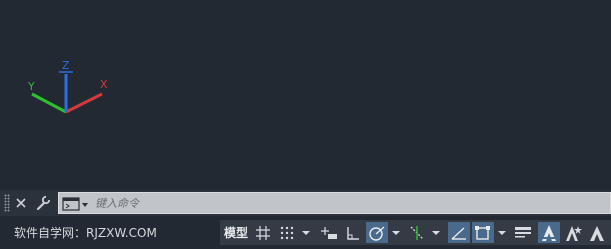  What do you see at coordinates (104, 84) in the screenshot?
I see `ucs-x-label: X` at bounding box center [104, 84].